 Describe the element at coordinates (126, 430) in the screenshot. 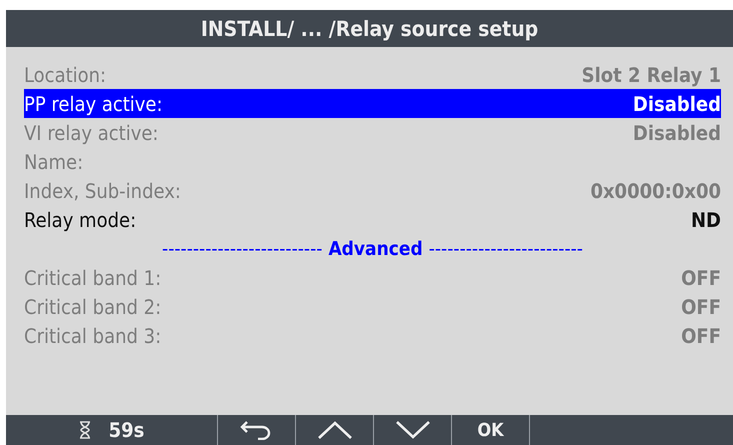

I see `timeout-text: 59s` at that location.